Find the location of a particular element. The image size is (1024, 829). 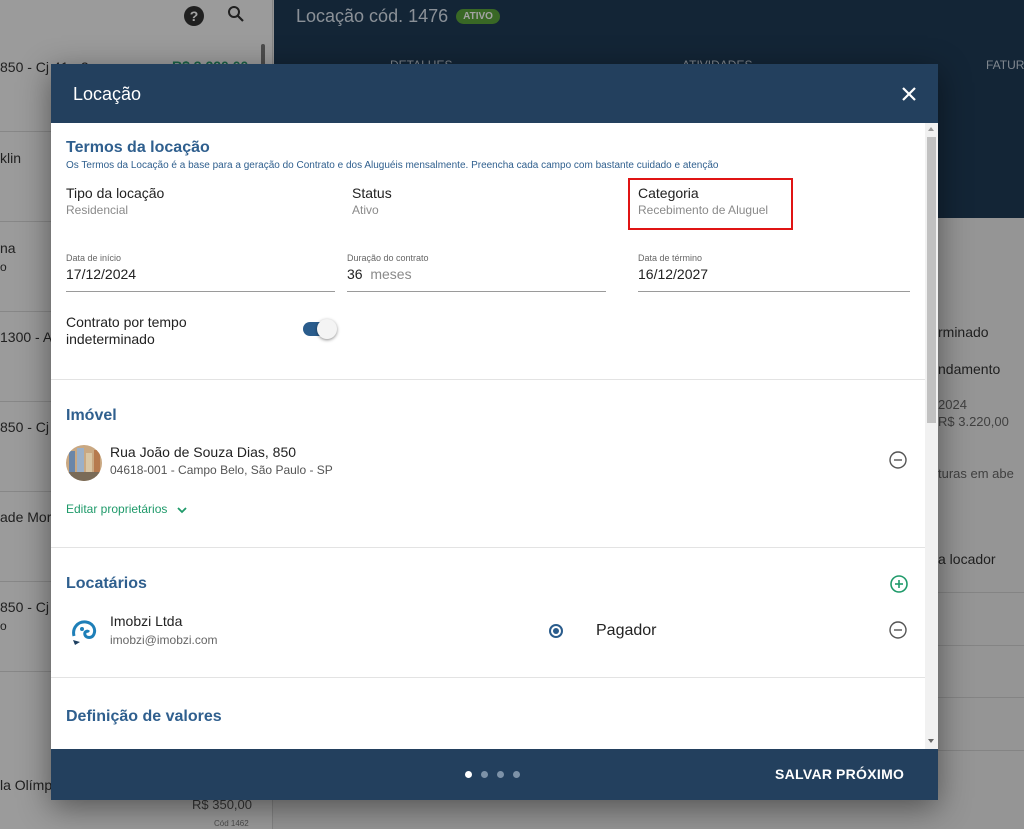

categoria-label: Categoria is located at coordinates (668, 193).